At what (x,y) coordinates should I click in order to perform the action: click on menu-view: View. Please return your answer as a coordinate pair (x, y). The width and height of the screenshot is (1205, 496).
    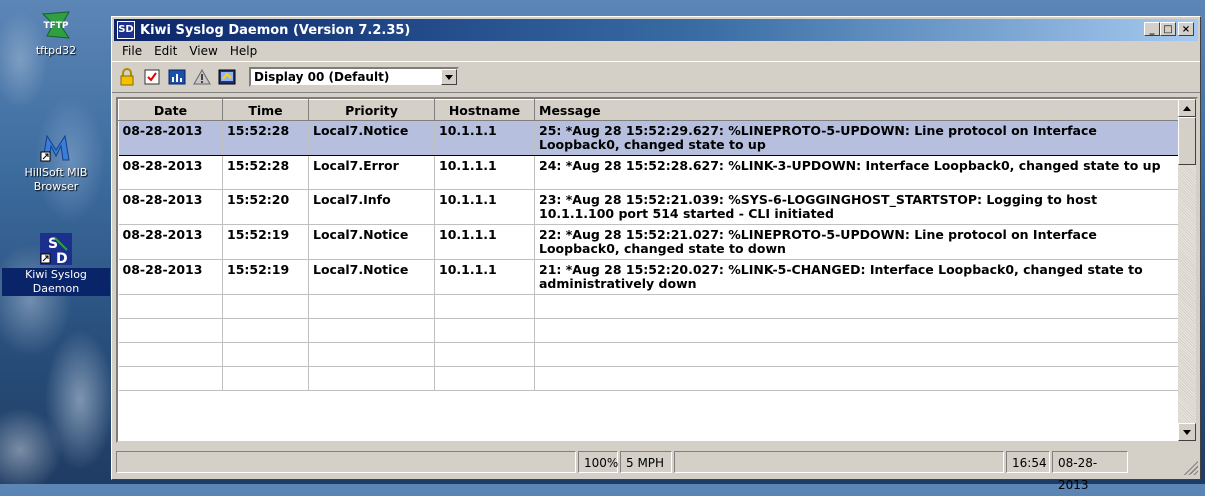
    Looking at the image, I should click on (203, 51).